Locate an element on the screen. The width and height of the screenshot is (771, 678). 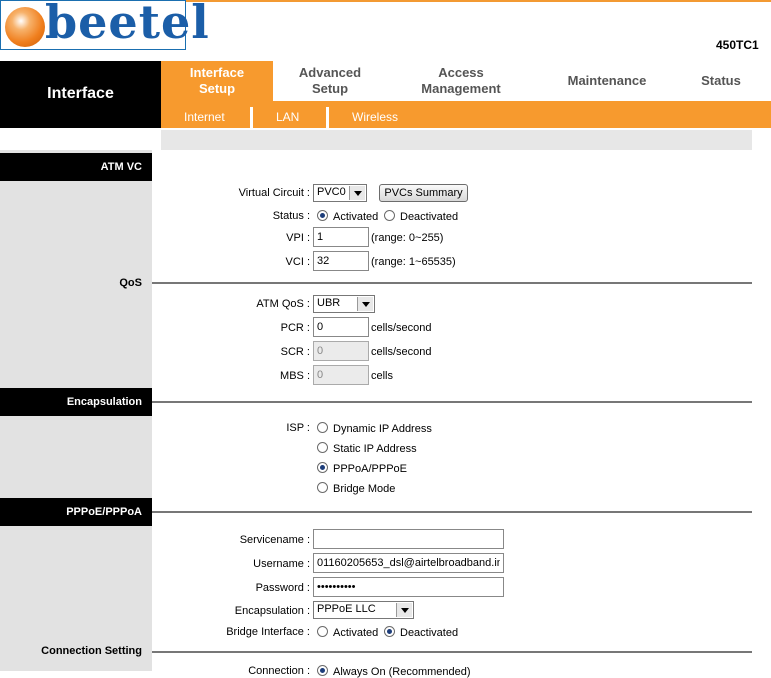
encapsulation-label: Encapsulation : is located at coordinates (272, 611).